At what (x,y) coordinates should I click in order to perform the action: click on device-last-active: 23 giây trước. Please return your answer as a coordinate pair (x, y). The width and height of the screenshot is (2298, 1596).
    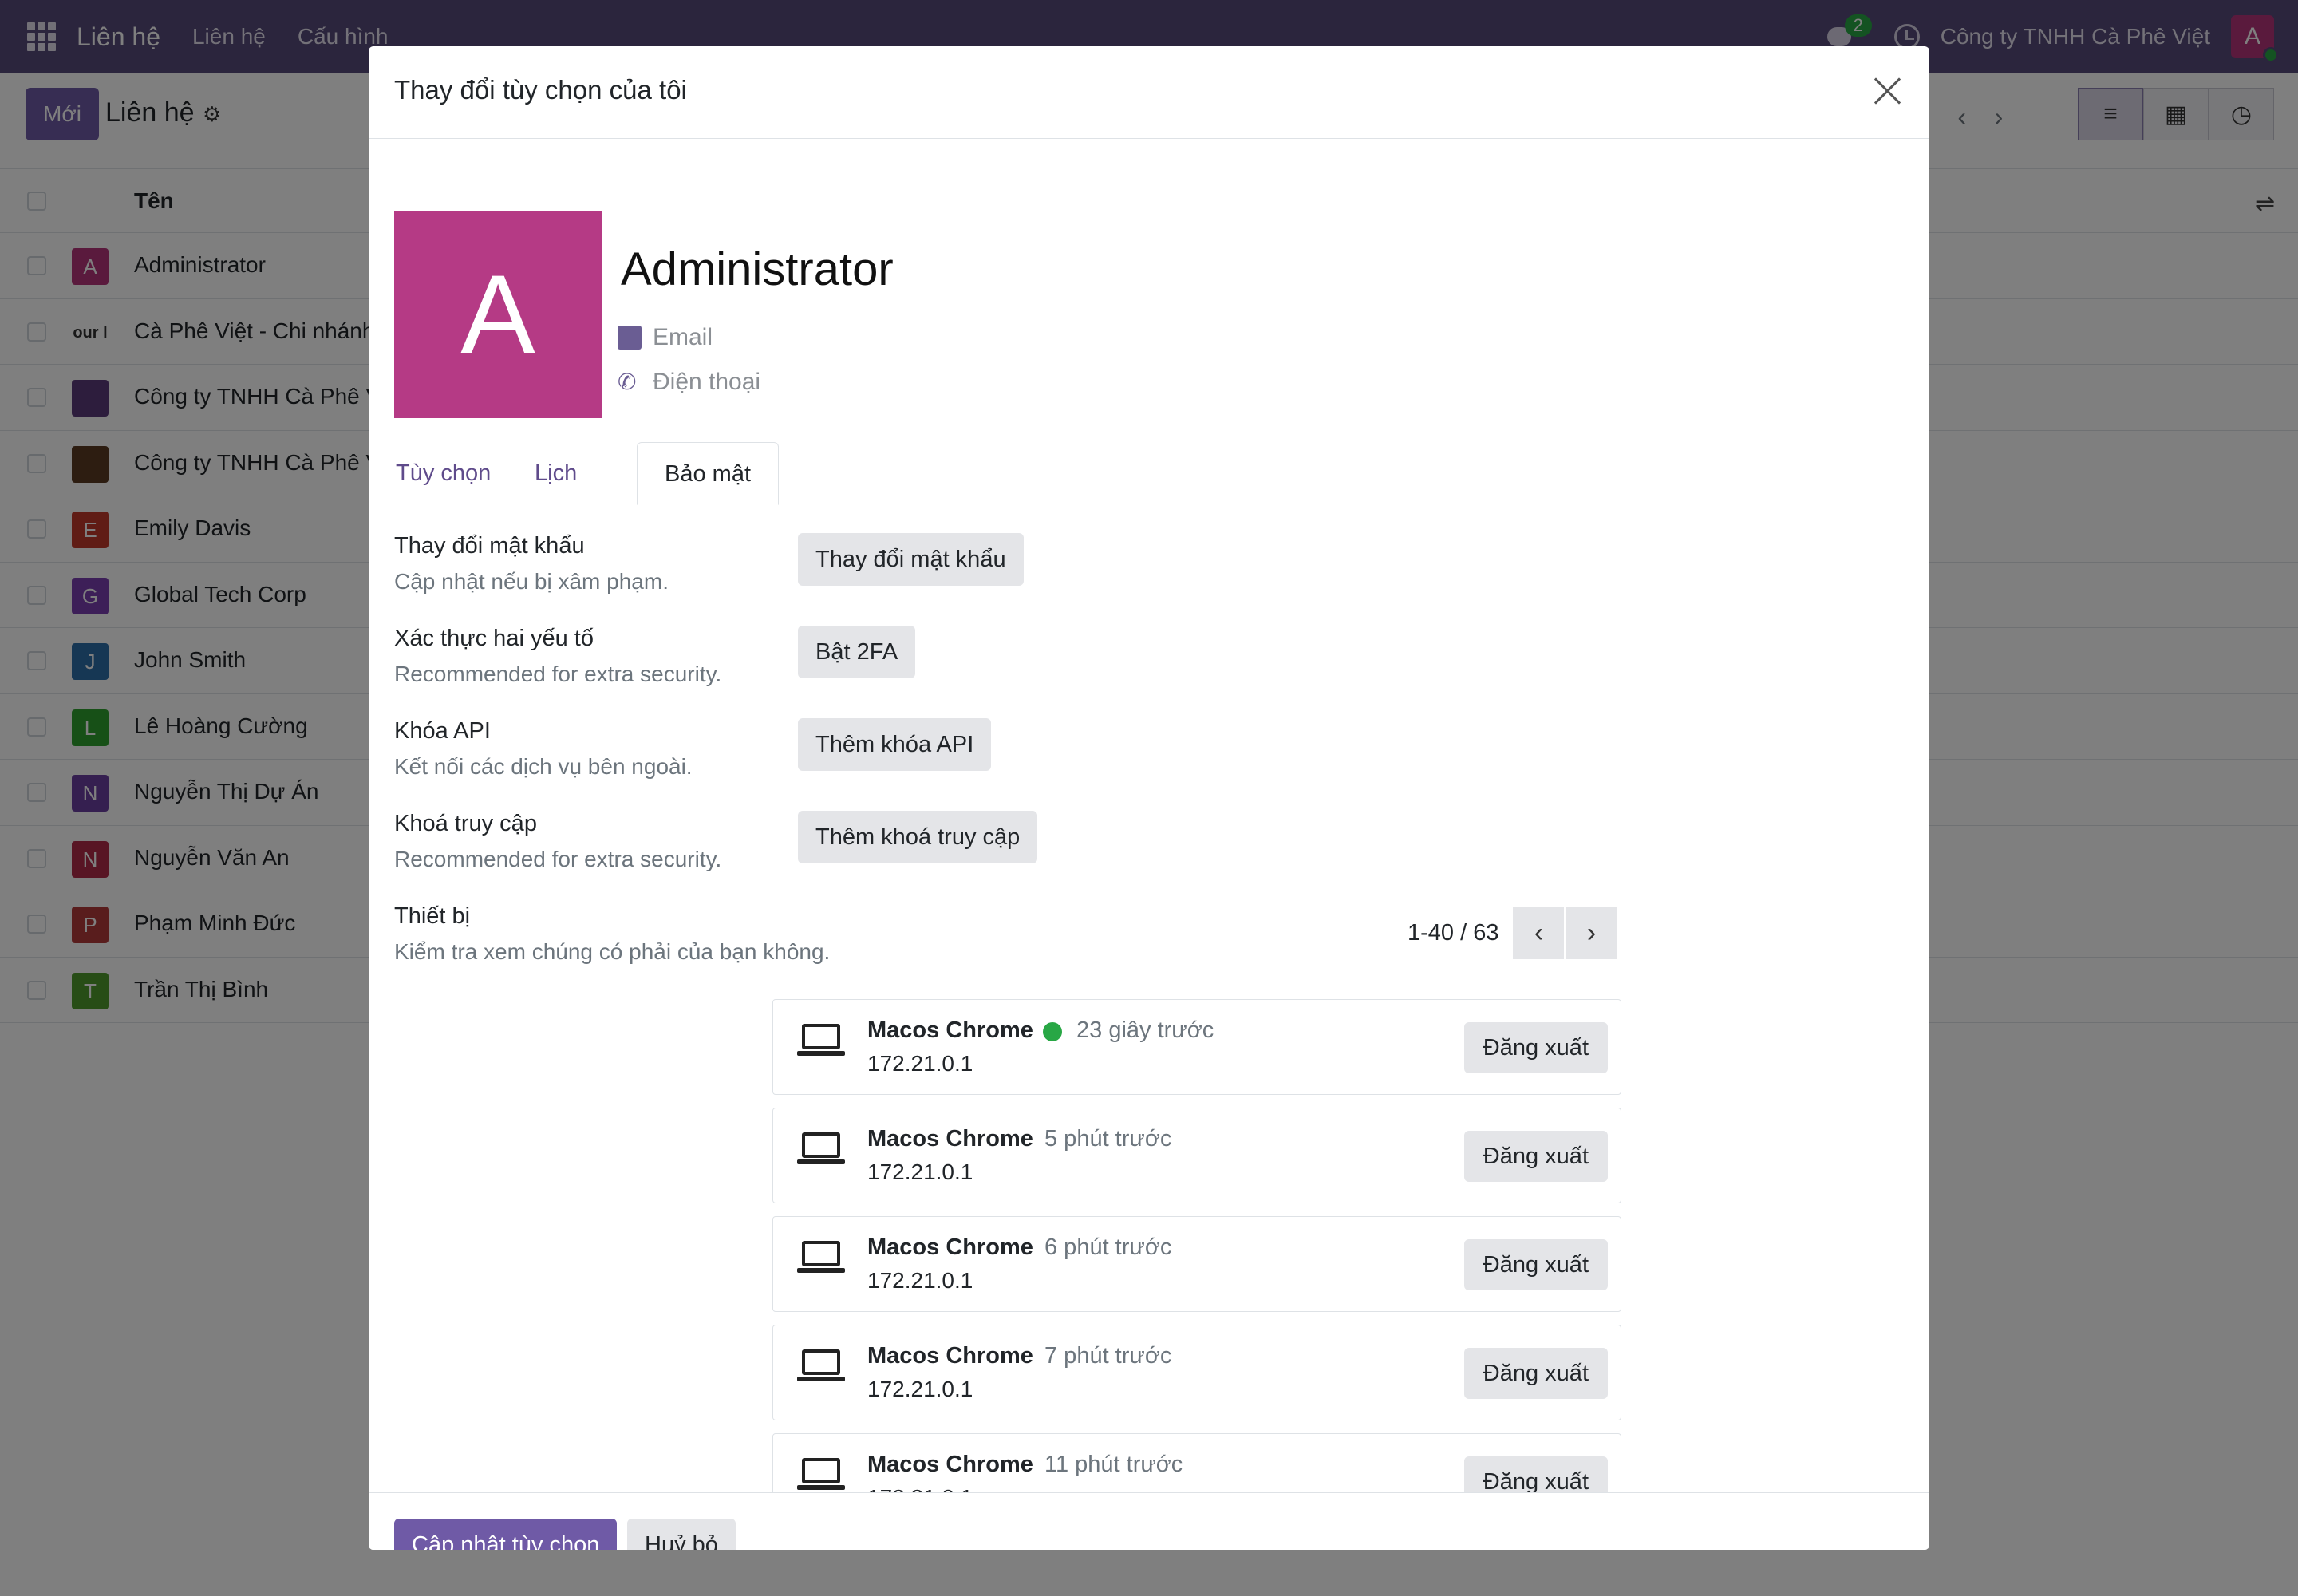
    Looking at the image, I should click on (1145, 1030).